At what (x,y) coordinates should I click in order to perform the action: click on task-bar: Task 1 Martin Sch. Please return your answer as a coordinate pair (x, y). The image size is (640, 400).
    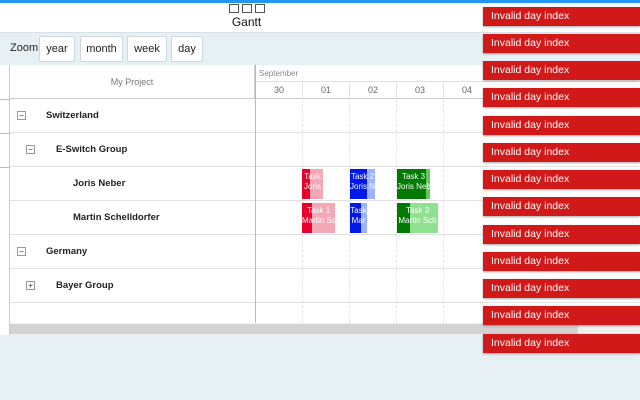
    Looking at the image, I should click on (318, 218).